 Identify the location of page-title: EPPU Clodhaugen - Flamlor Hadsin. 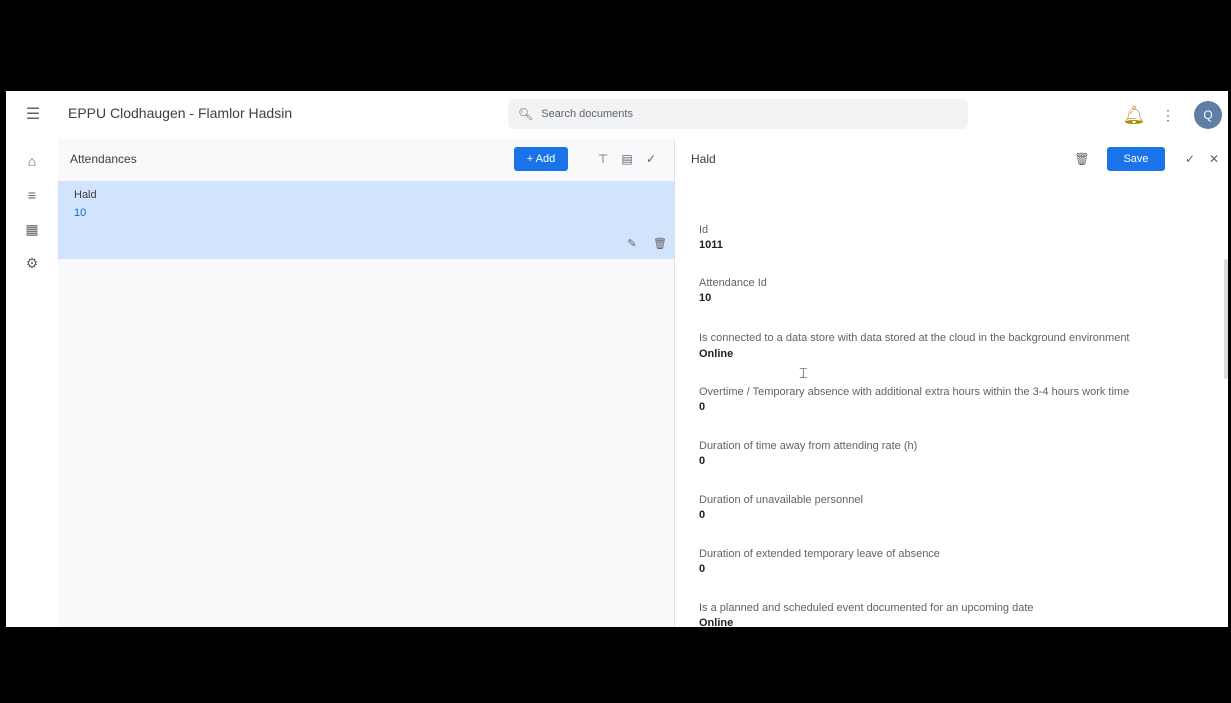
(180, 113).